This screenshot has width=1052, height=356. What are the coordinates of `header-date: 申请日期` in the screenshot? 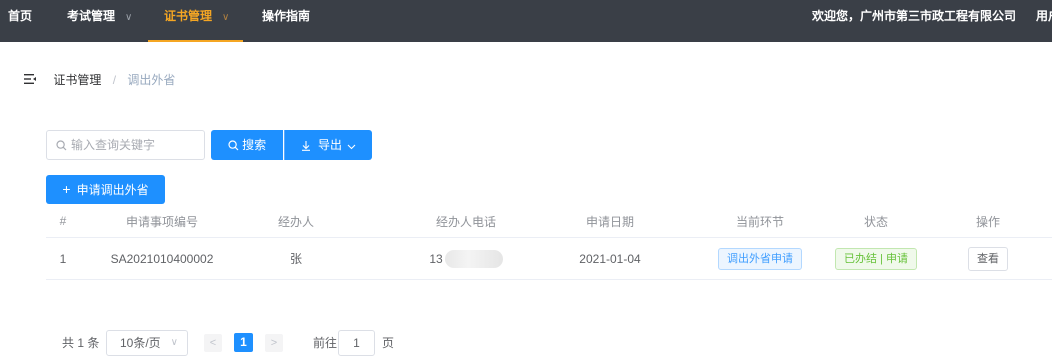 It's located at (609, 221).